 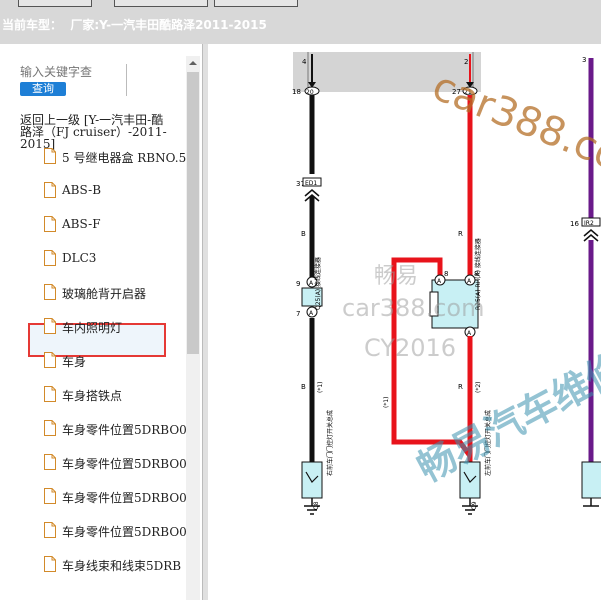 I want to click on splice-right-code: IR2, so click(x=589, y=223).